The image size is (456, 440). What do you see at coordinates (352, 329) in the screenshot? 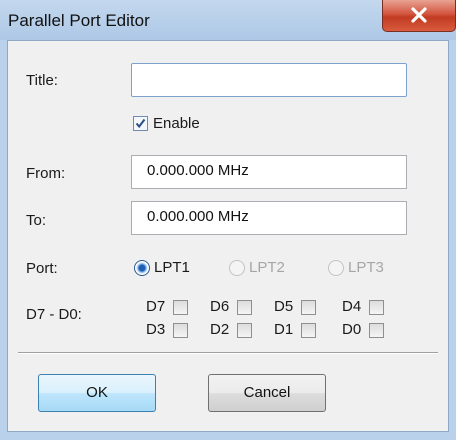
I see `bit-d0-label: D0` at bounding box center [352, 329].